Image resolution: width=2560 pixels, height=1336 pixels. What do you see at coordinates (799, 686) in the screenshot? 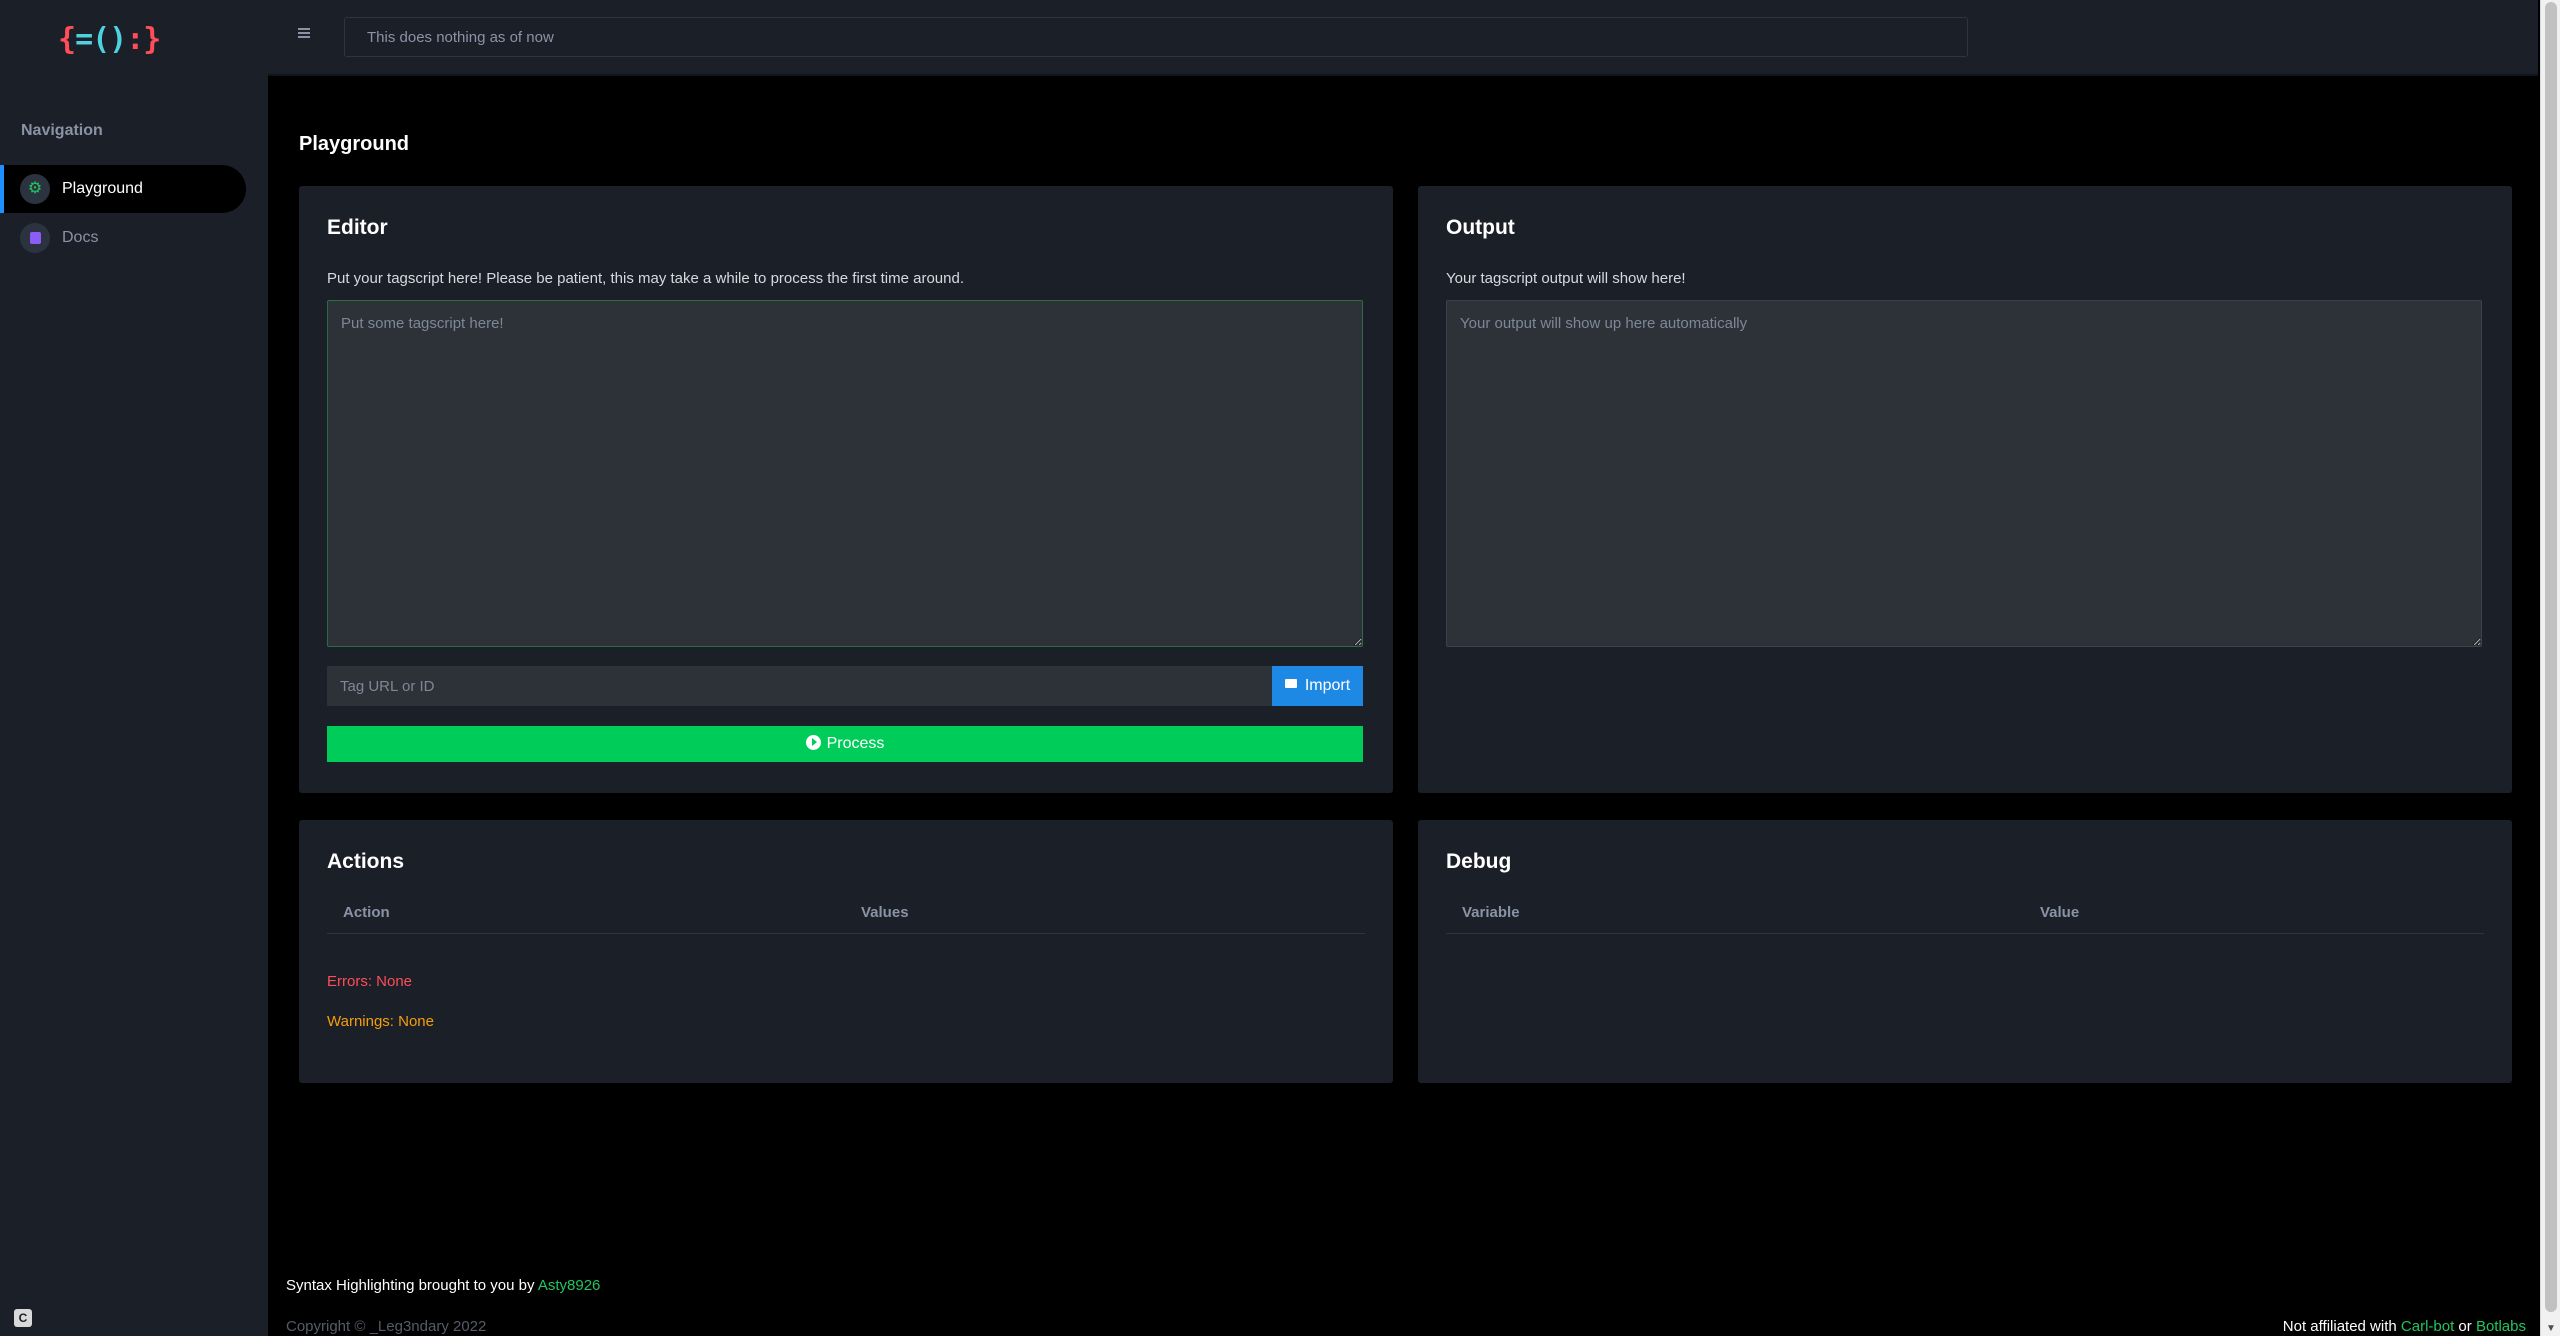
I see `tag-url-input` at bounding box center [799, 686].